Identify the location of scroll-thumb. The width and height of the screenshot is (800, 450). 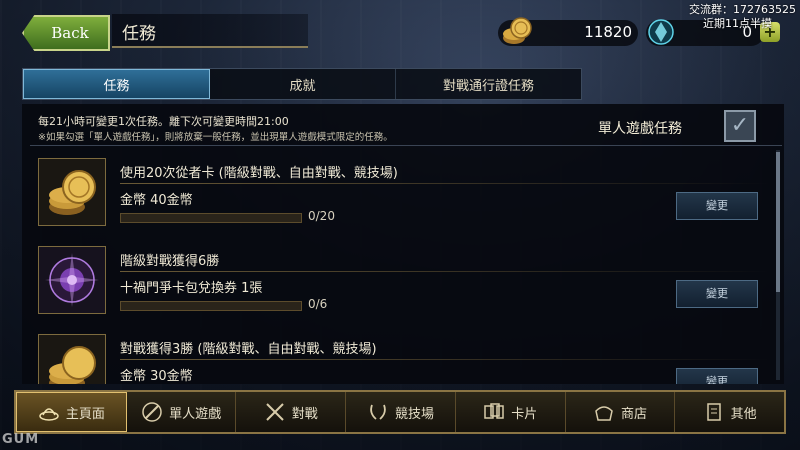
(778, 222).